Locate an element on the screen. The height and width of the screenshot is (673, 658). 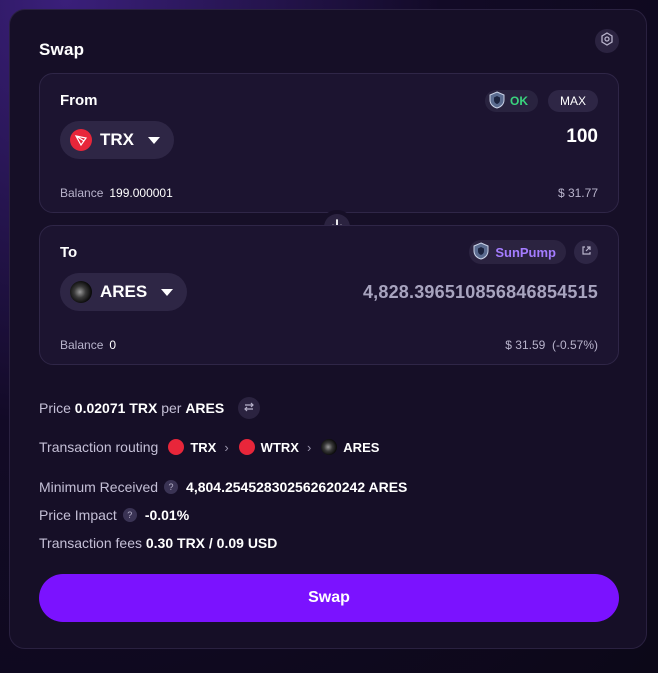
fees-label: Transaction fees is located at coordinates (90, 543).